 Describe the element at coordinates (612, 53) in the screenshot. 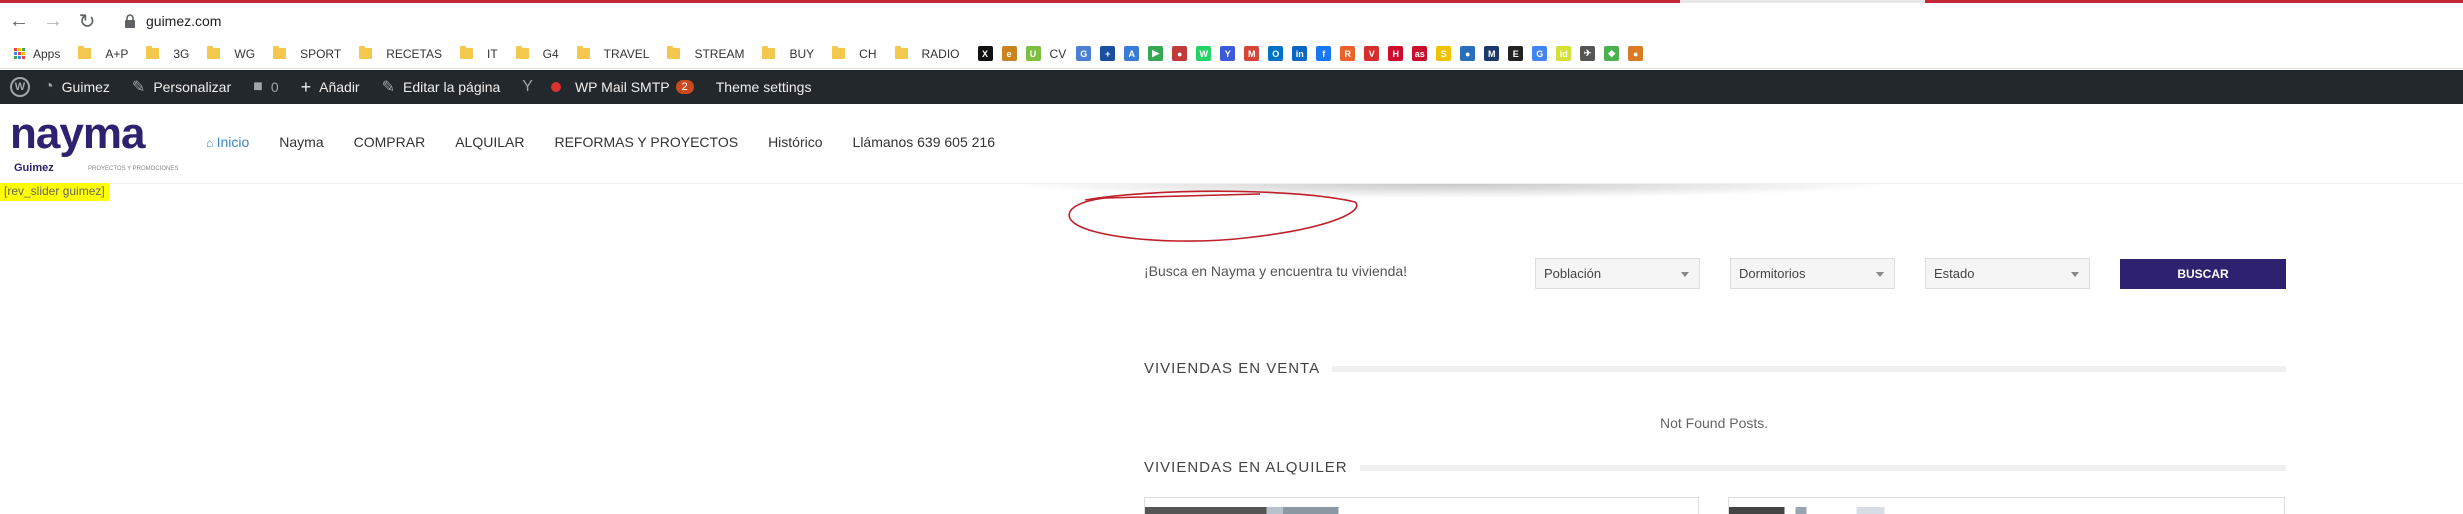

I see `bookmark-folder: TRAVEL` at that location.